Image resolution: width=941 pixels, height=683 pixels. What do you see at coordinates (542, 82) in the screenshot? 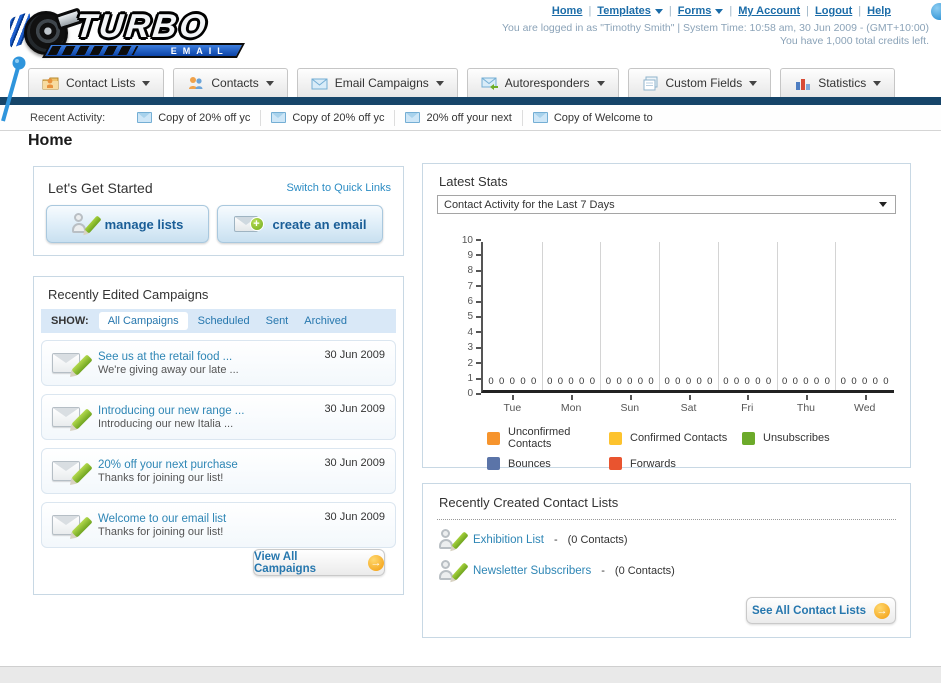
I see `tab-autoresponders: Autoresponders` at bounding box center [542, 82].